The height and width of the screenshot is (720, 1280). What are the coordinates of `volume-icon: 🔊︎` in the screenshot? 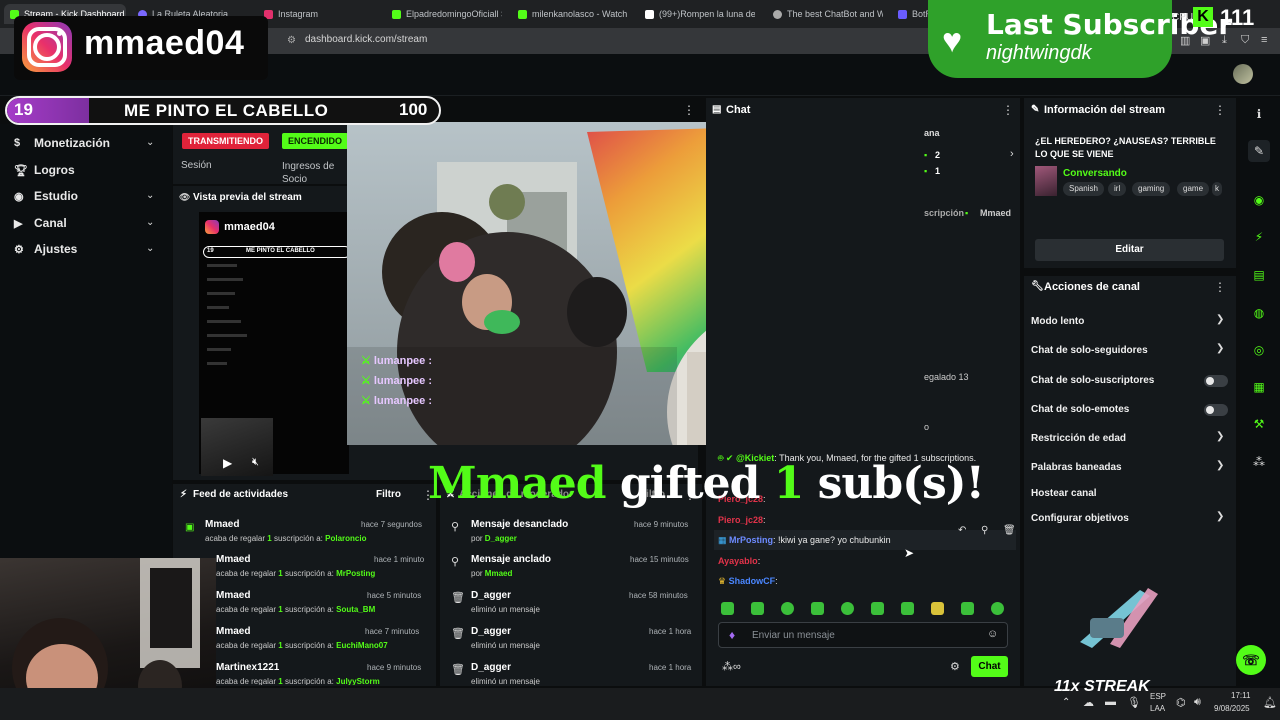 It's located at (1197, 702).